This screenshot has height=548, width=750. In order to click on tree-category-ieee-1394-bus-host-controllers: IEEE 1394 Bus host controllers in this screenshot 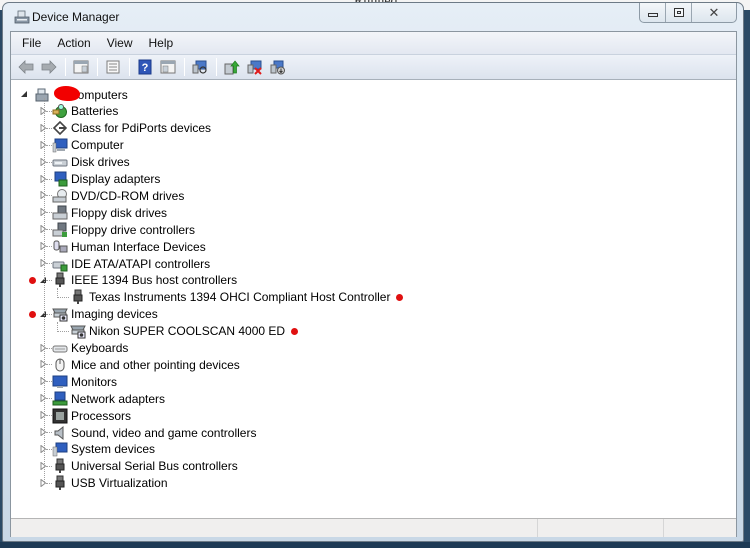, I will do `click(144, 280)`.